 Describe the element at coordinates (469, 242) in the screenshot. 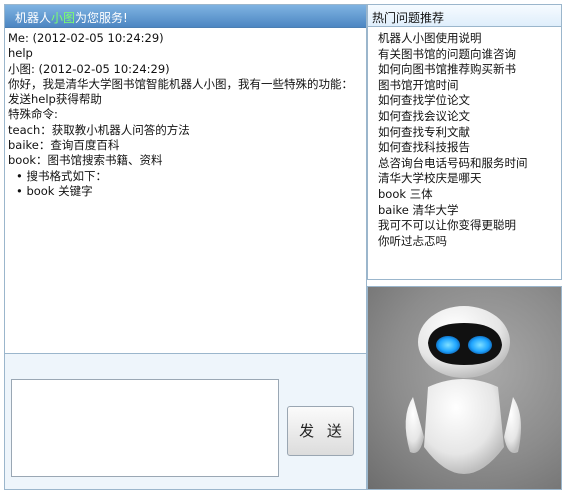

I see `faq-item: 你听过忐忑吗` at that location.